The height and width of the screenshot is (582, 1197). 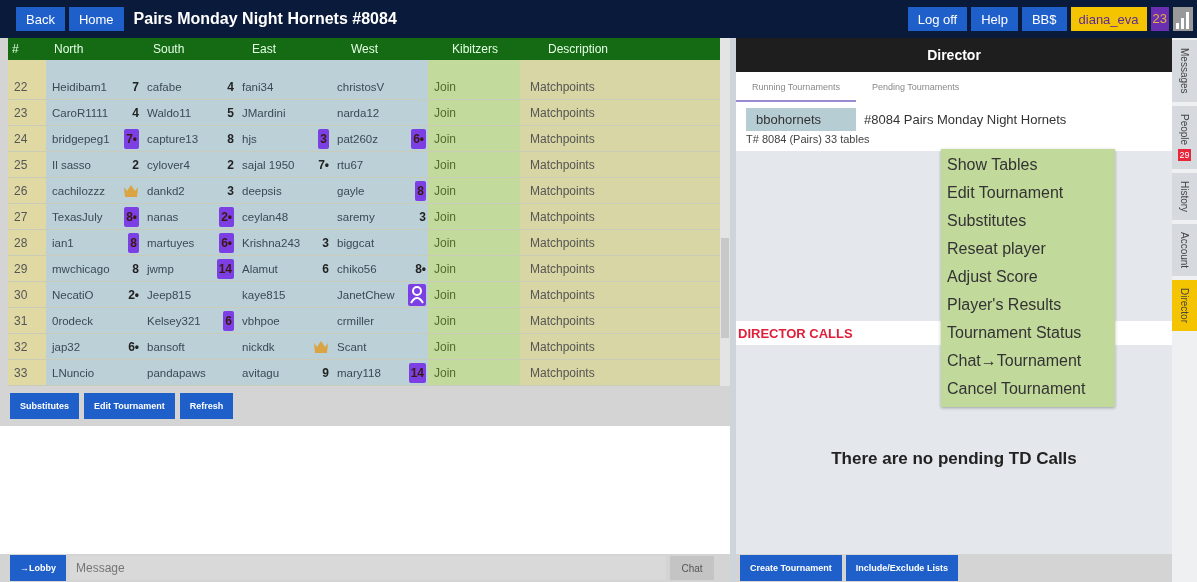 What do you see at coordinates (131, 216) in the screenshot?
I see `rank-badge: 8•` at bounding box center [131, 216].